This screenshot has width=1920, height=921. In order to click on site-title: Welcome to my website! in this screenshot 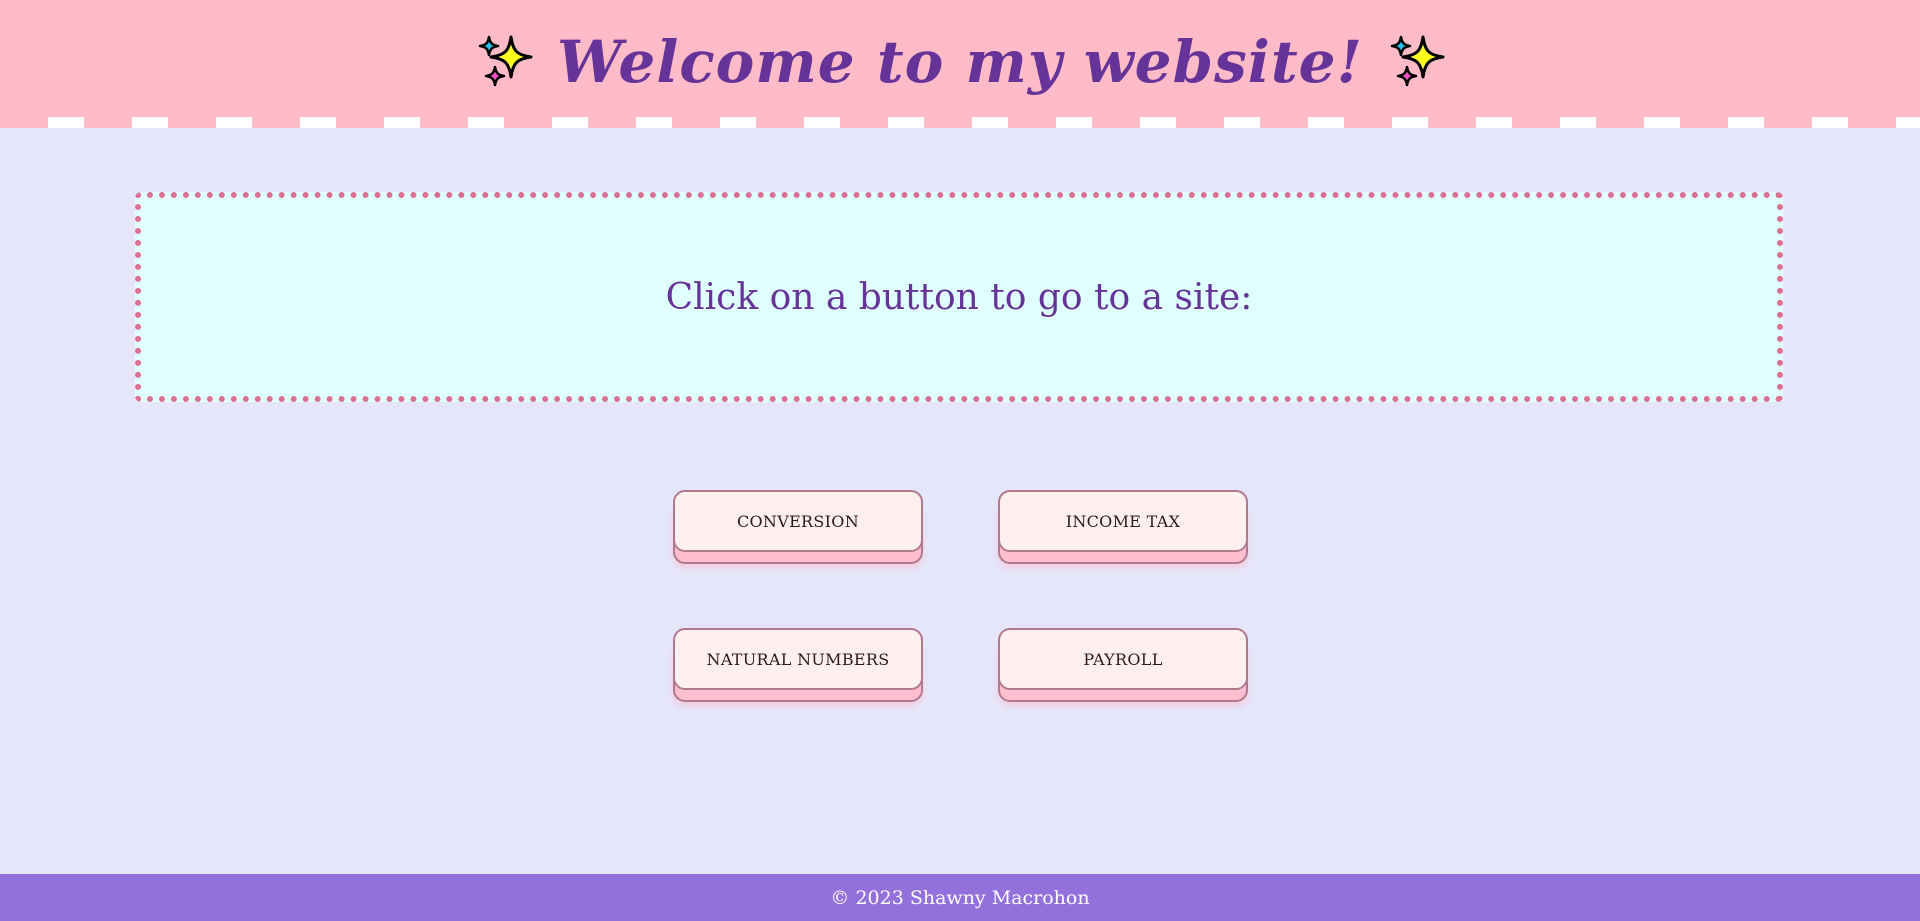, I will do `click(960, 62)`.